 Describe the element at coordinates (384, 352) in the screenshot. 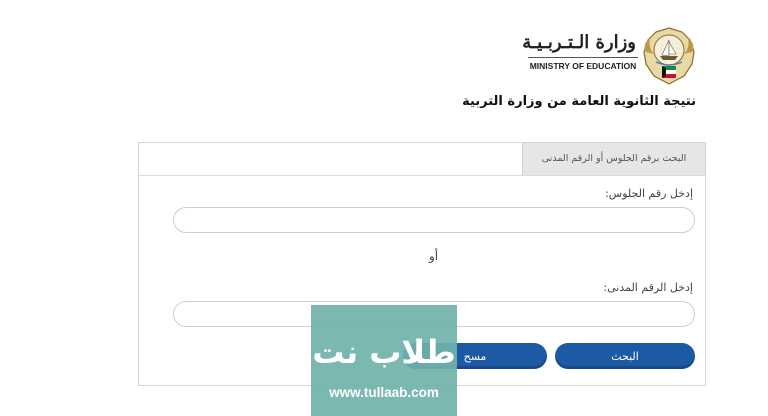

I see `watermark-logo: طلاب نت` at that location.